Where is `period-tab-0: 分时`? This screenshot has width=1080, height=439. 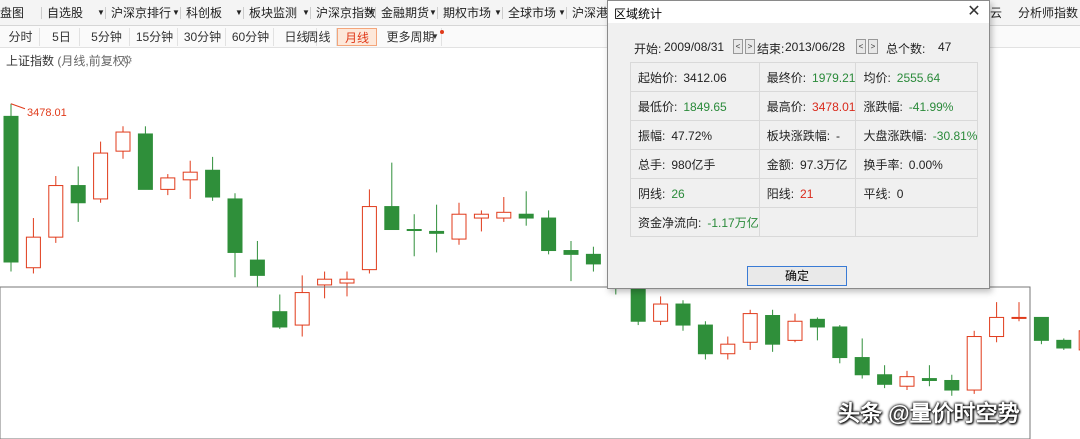 period-tab-0: 分时 is located at coordinates (21, 37).